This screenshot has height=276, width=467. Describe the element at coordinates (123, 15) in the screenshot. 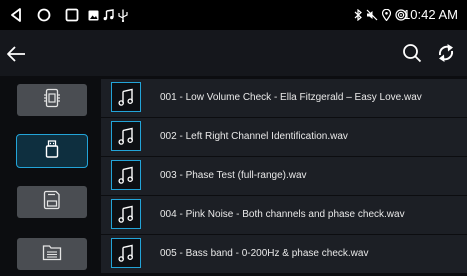

I see `usb-icon` at that location.